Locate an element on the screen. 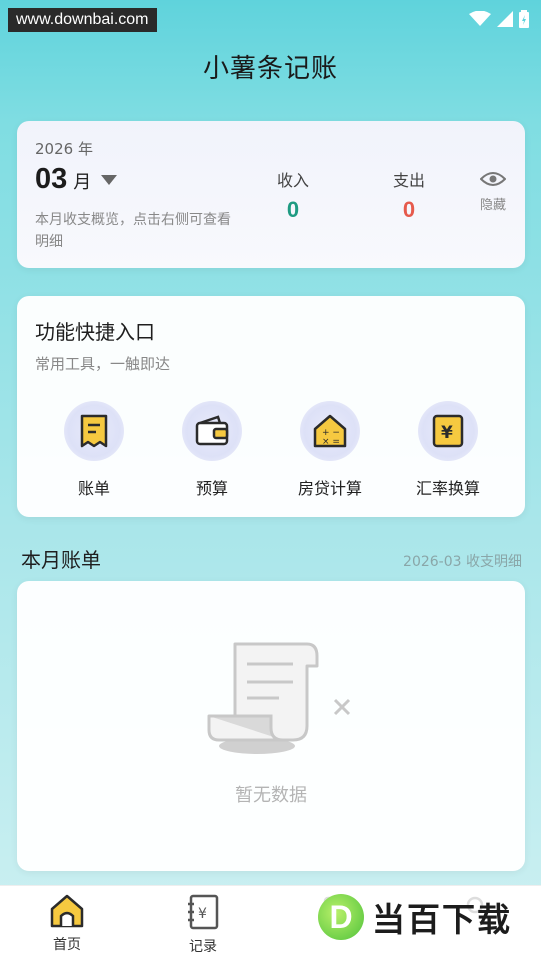 This screenshot has width=541, height=962. tool-label: 汇率换算 is located at coordinates (447, 488).